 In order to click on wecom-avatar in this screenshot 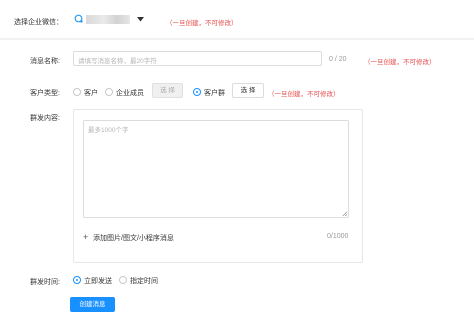, I will do `click(108, 19)`.